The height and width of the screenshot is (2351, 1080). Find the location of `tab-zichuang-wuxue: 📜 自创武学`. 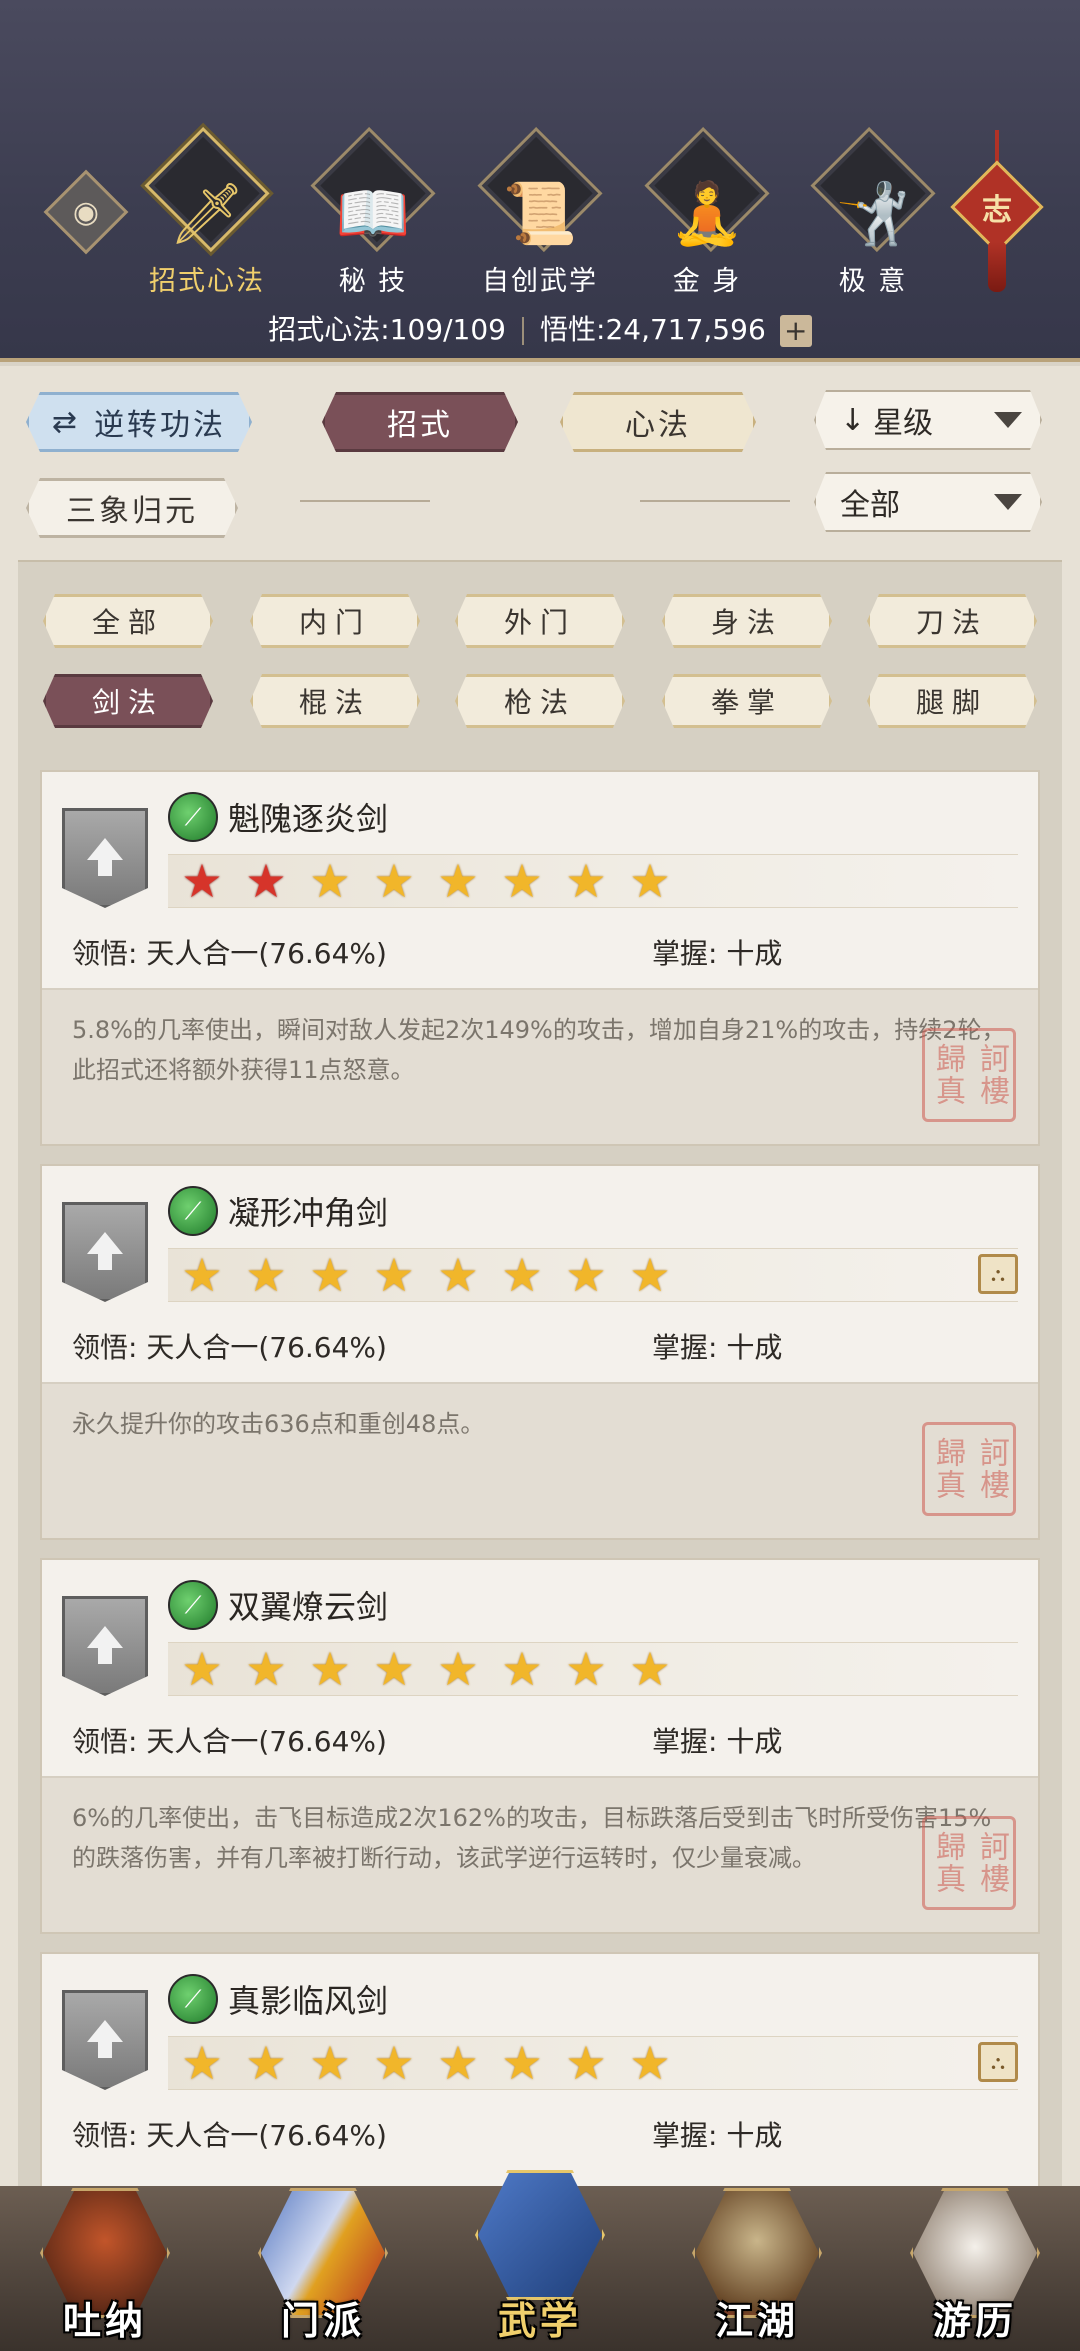

tab-zichuang-wuxue: 📜 自创武学 is located at coordinates (540, 212).